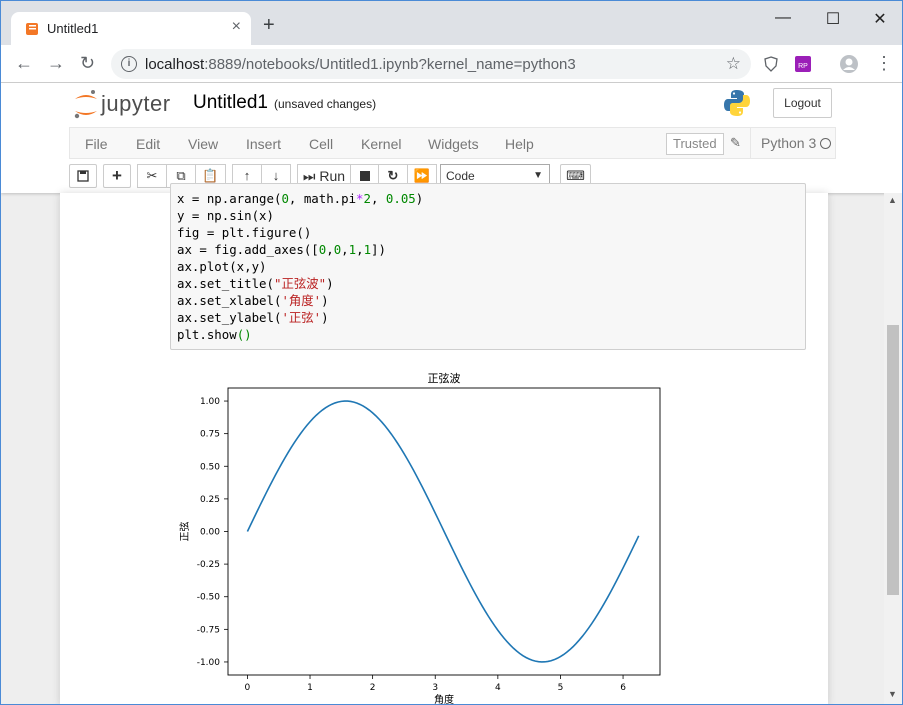  I want to click on close-window-button: ✕, so click(880, 19).